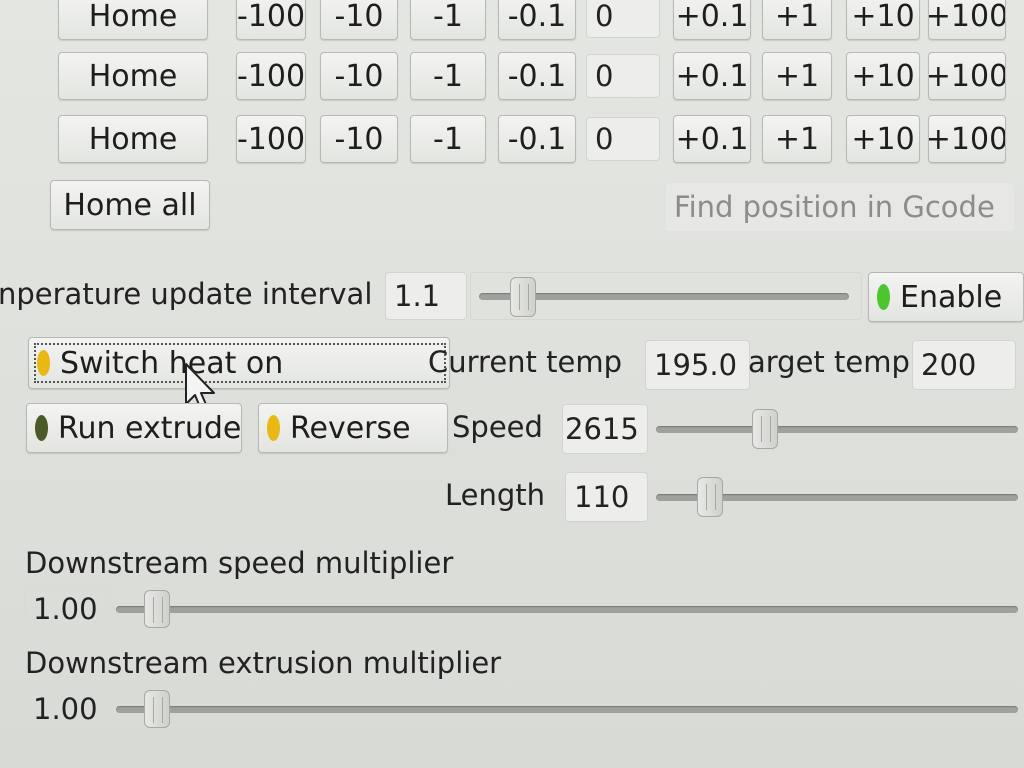 The image size is (1024, 768). I want to click on target-temp-field: 200, so click(964, 365).